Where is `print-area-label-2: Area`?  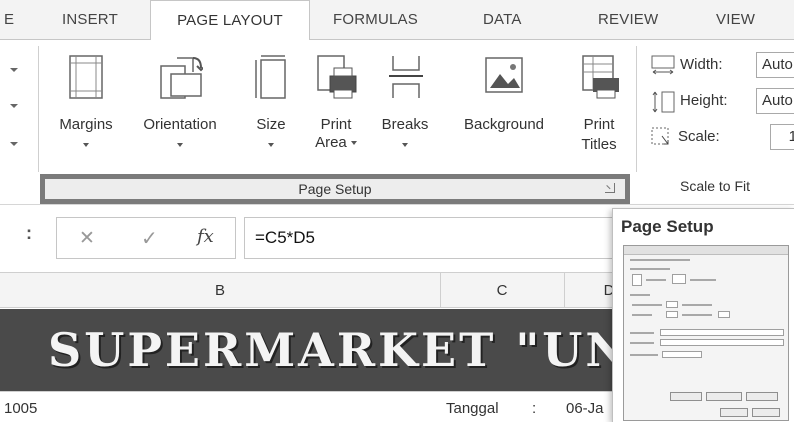
print-area-label-2: Area is located at coordinates (331, 142).